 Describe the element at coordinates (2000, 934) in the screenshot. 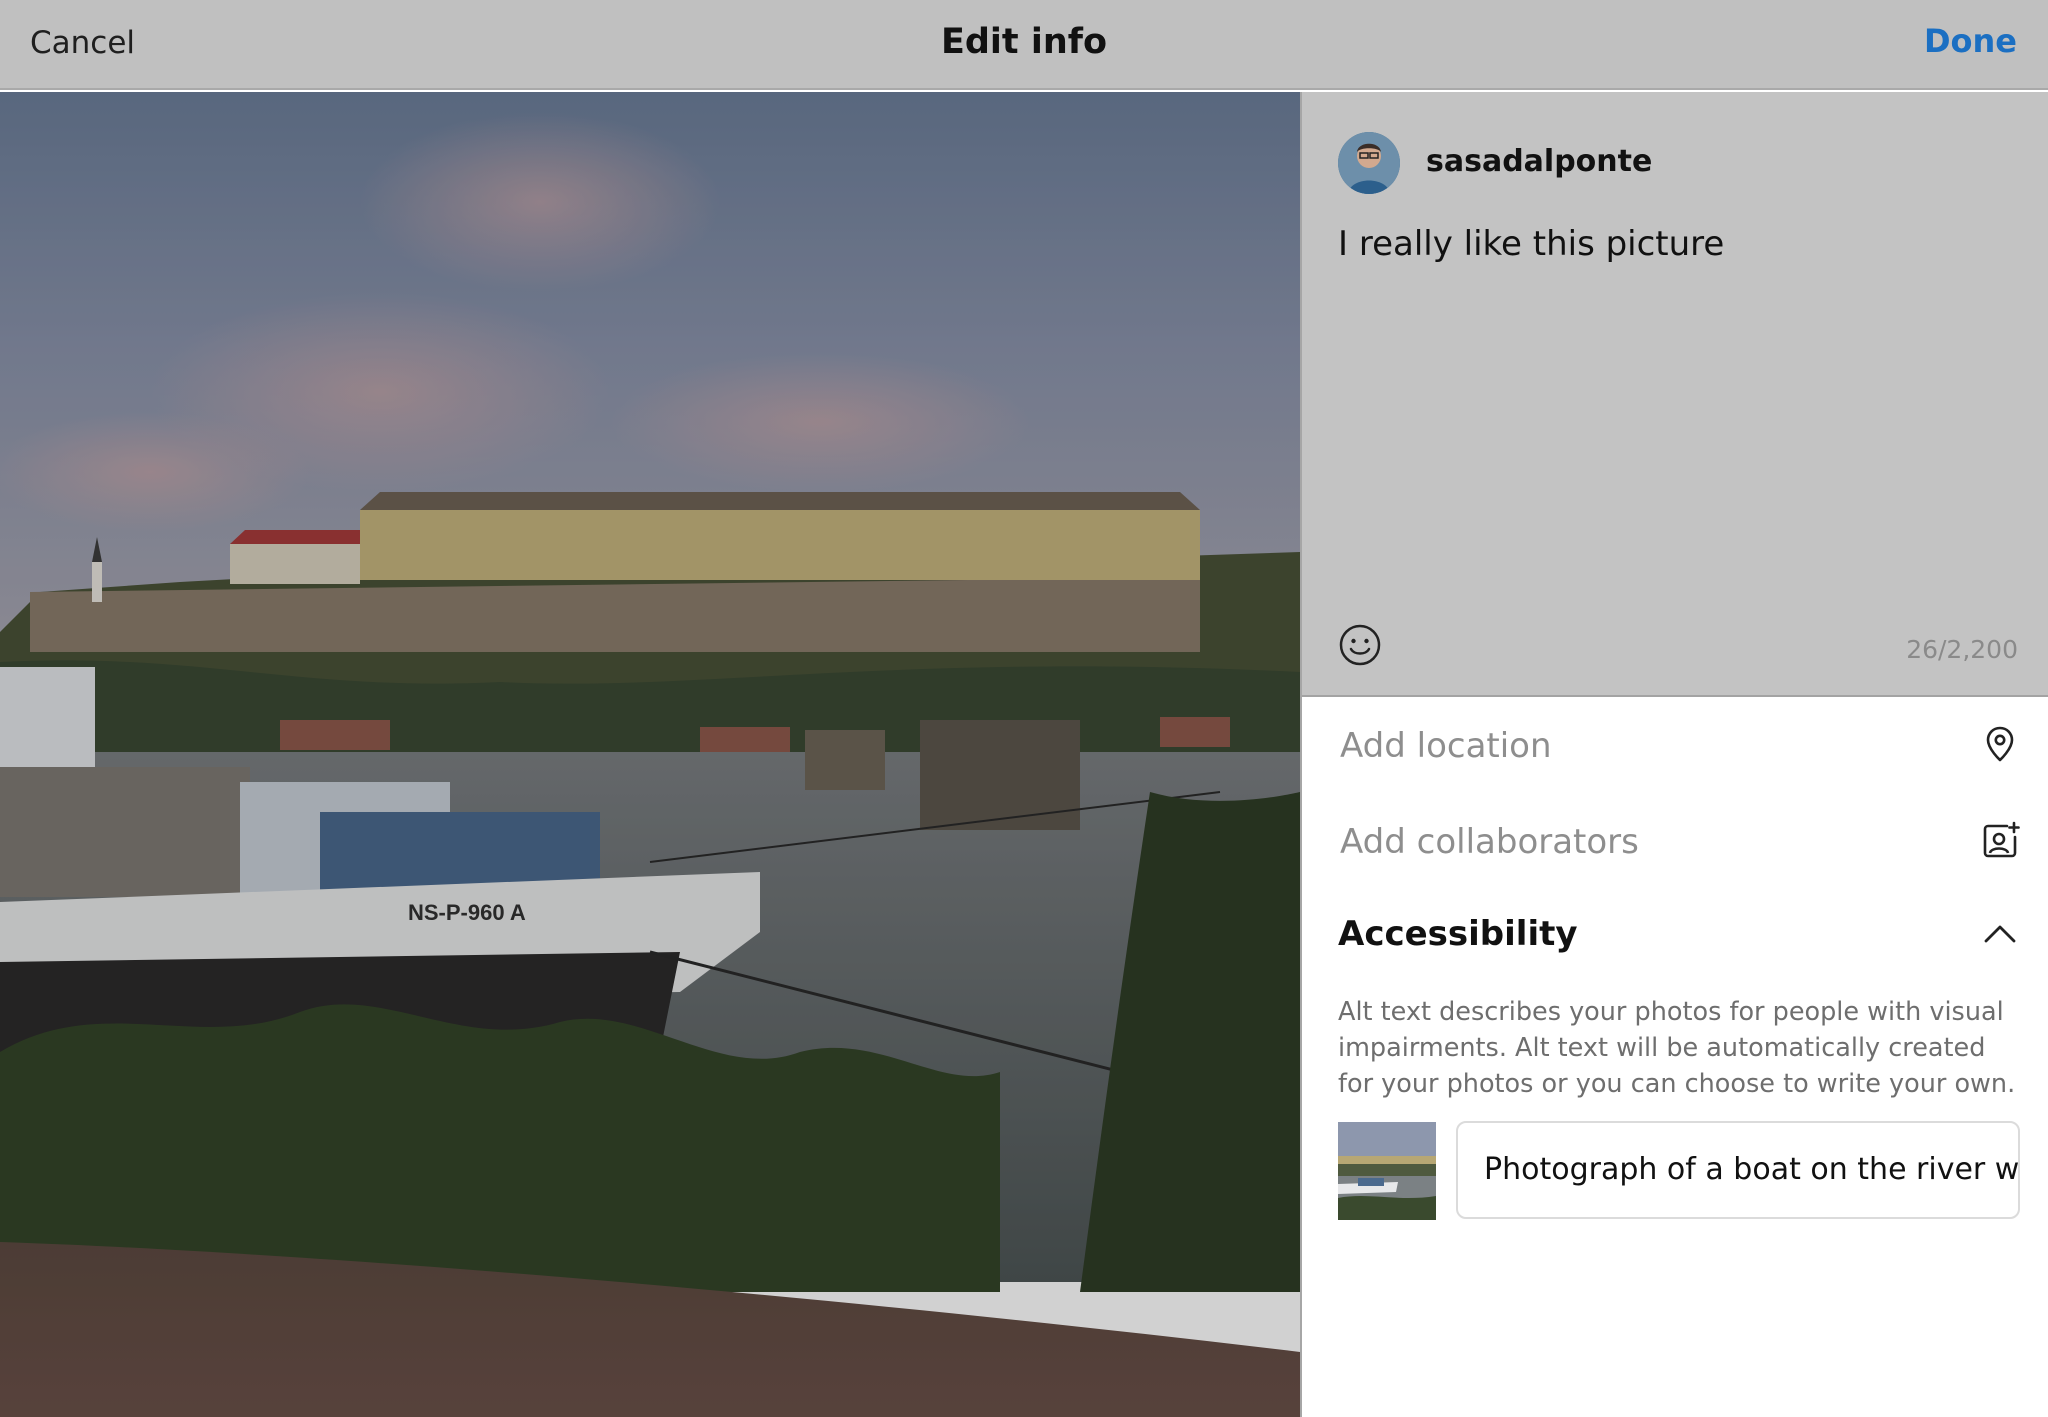

I see `chevron-up-icon` at that location.